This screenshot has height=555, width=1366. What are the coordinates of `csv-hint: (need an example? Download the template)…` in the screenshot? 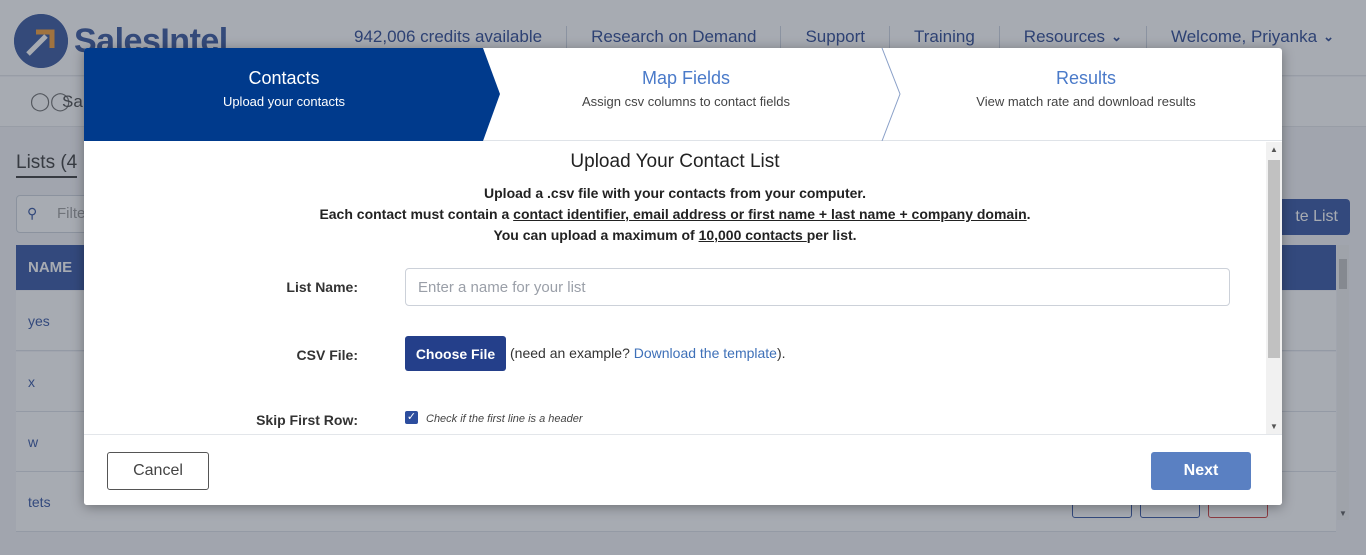 It's located at (648, 353).